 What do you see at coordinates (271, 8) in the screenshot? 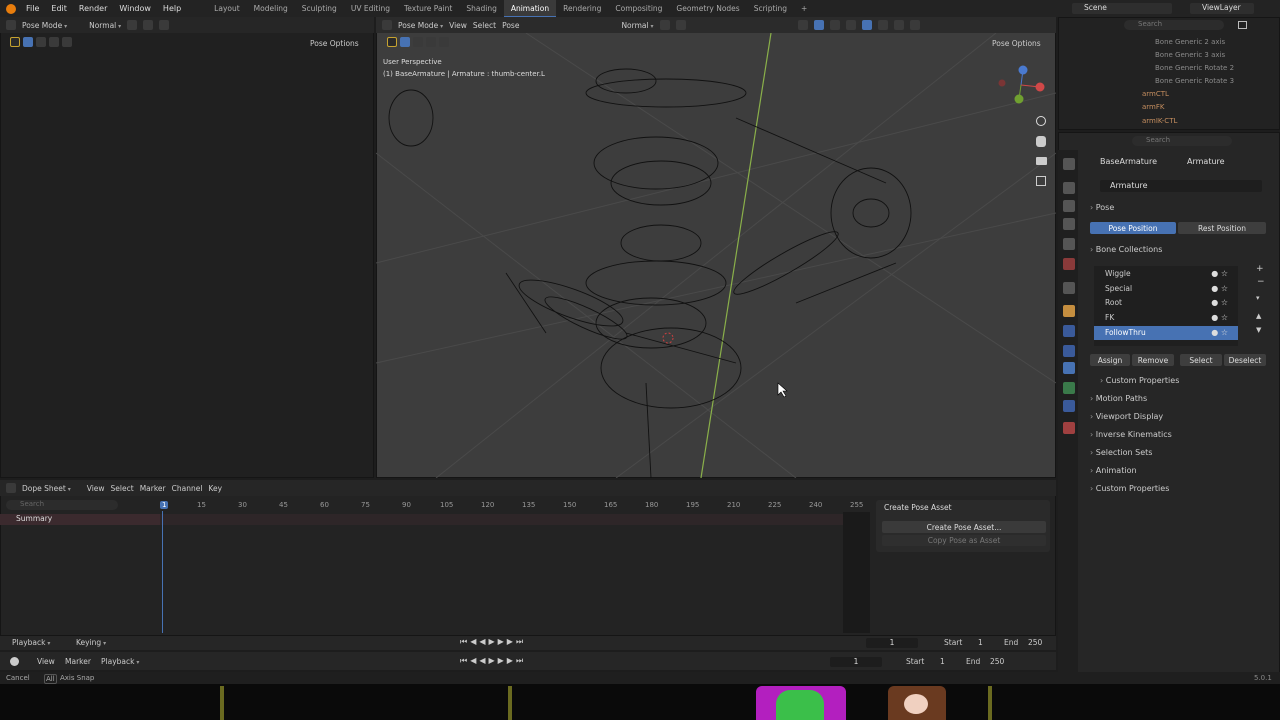
I see `tab-modeling: Modeling` at bounding box center [271, 8].